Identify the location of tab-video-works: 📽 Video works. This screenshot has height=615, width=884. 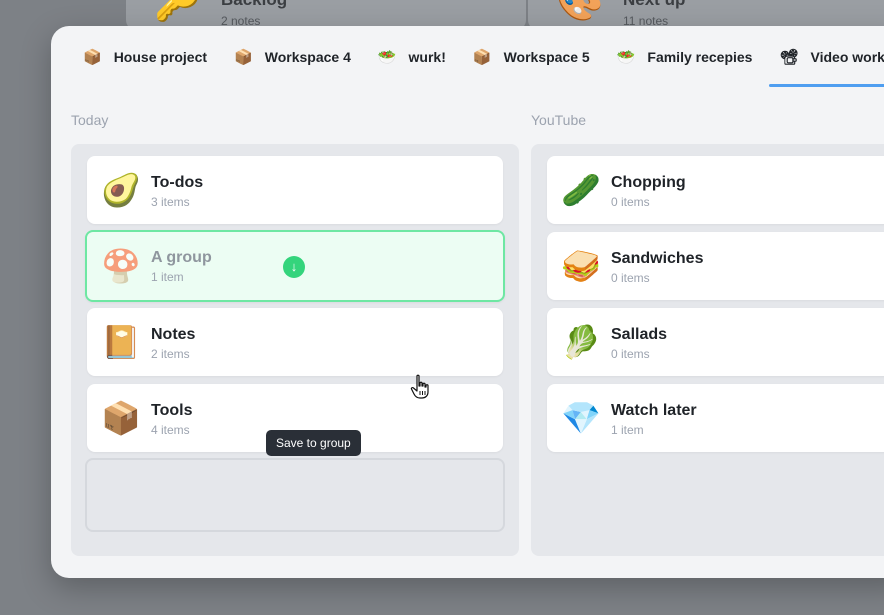
(826, 57).